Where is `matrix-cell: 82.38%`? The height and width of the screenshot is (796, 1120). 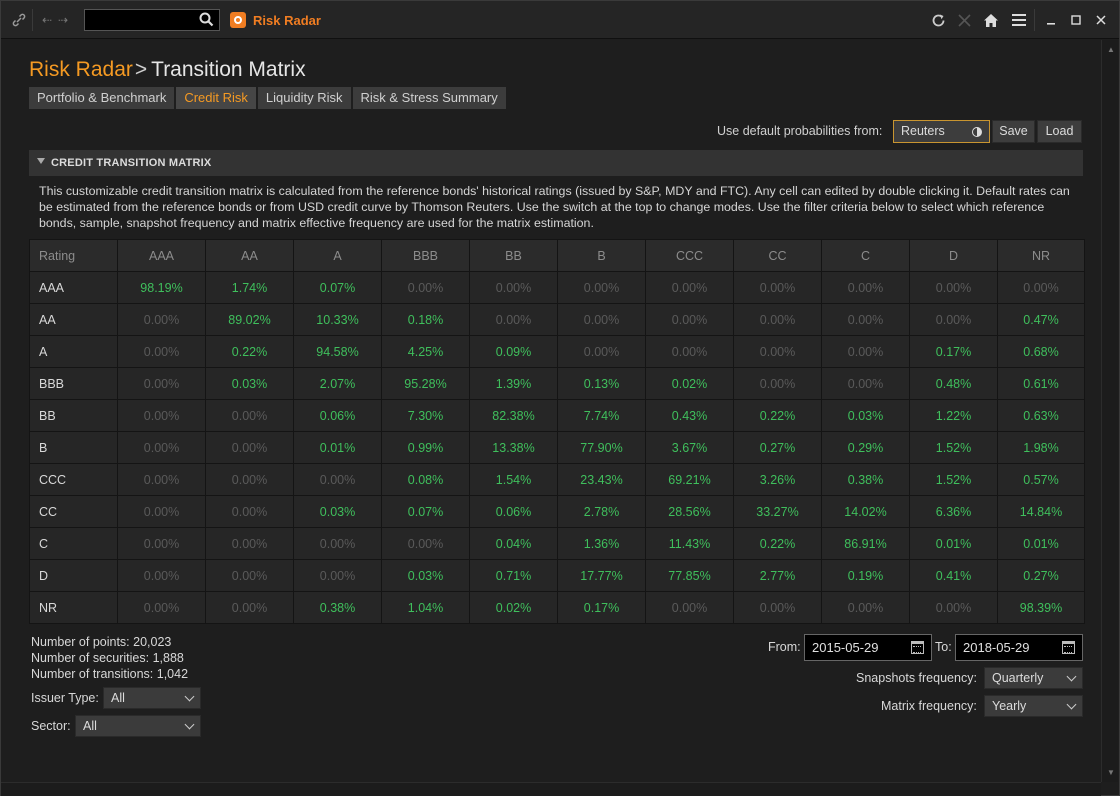
matrix-cell: 82.38% is located at coordinates (513, 415).